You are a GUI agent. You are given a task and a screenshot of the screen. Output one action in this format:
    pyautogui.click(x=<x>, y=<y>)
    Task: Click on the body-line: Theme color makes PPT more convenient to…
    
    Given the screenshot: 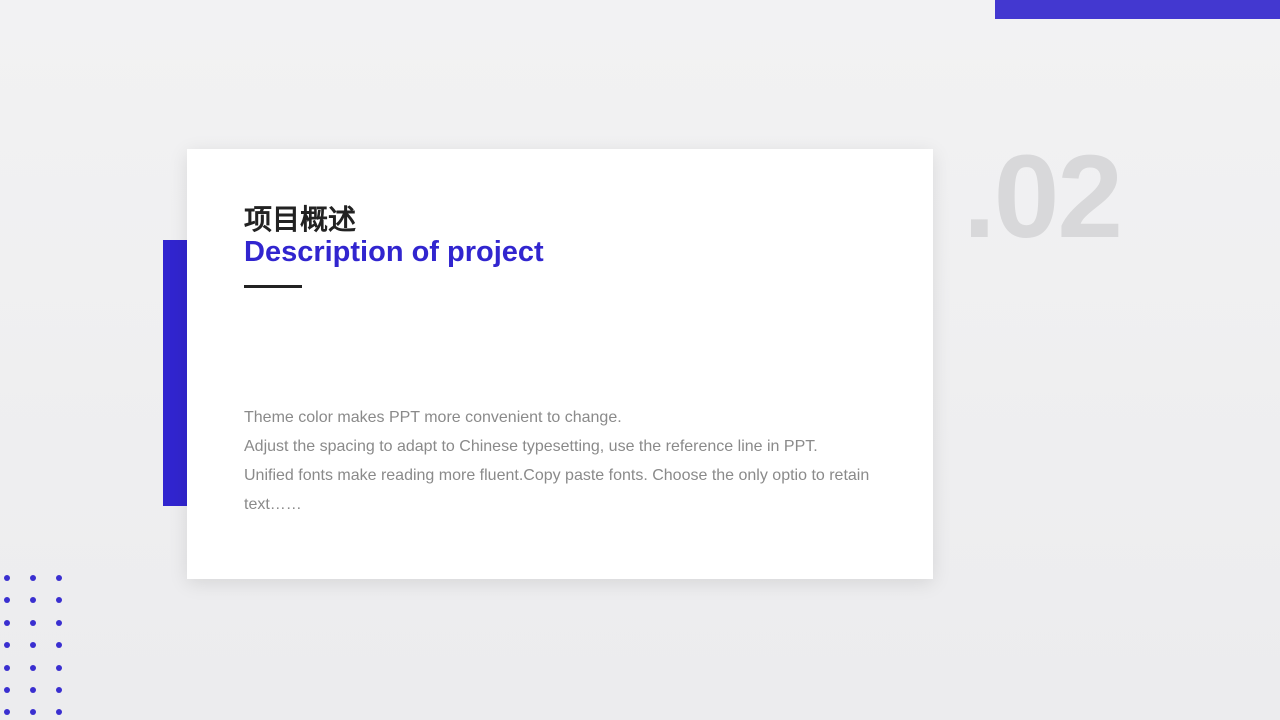 What is the action you would take?
    pyautogui.click(x=433, y=417)
    